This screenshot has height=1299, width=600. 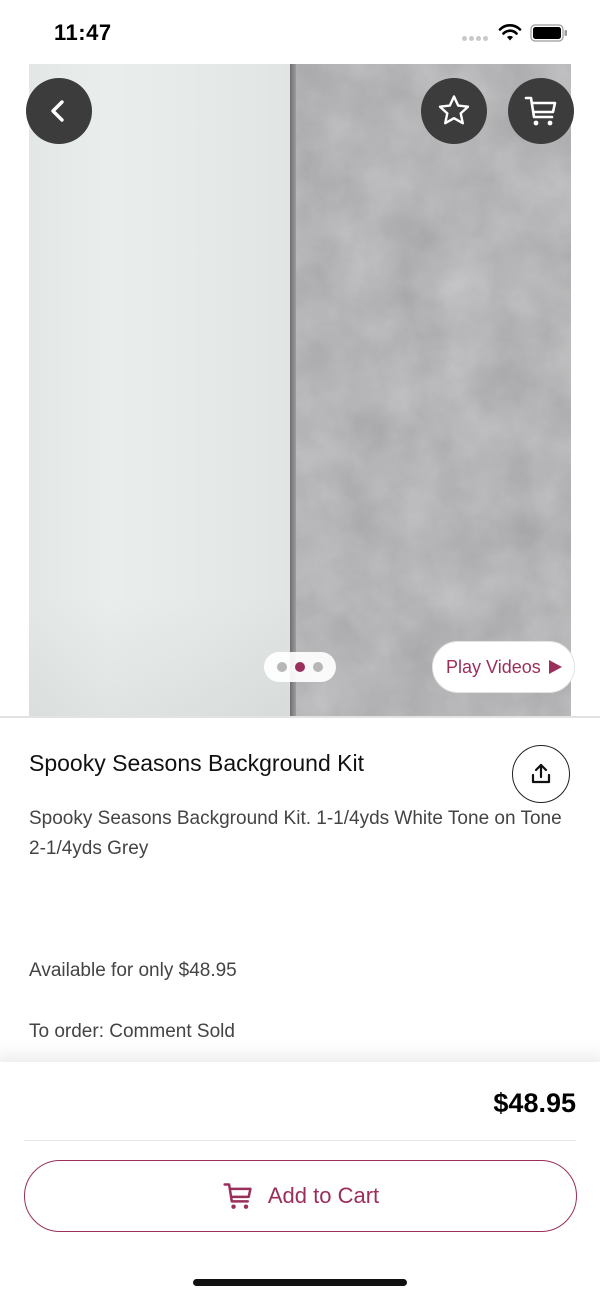 I want to click on fabric-fold-edge, so click(x=293, y=390).